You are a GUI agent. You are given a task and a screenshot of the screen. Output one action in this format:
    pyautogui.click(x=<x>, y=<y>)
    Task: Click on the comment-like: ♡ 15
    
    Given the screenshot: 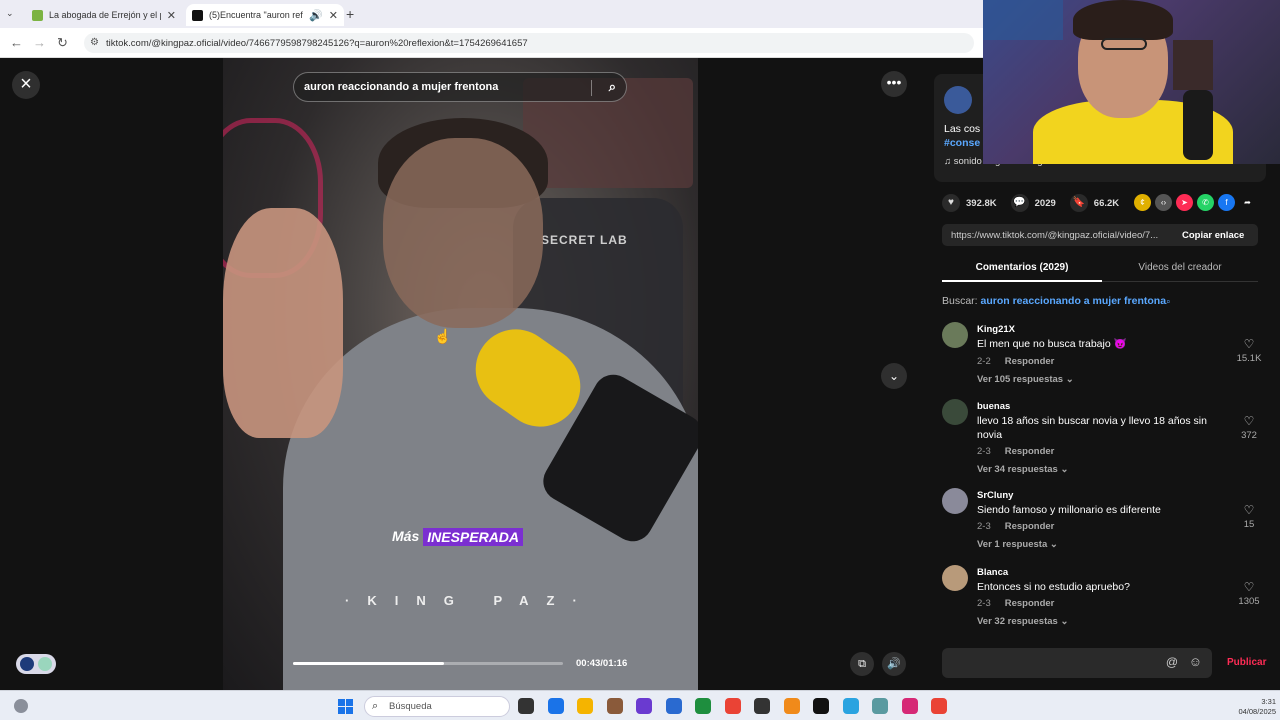 What is the action you would take?
    pyautogui.click(x=1249, y=516)
    